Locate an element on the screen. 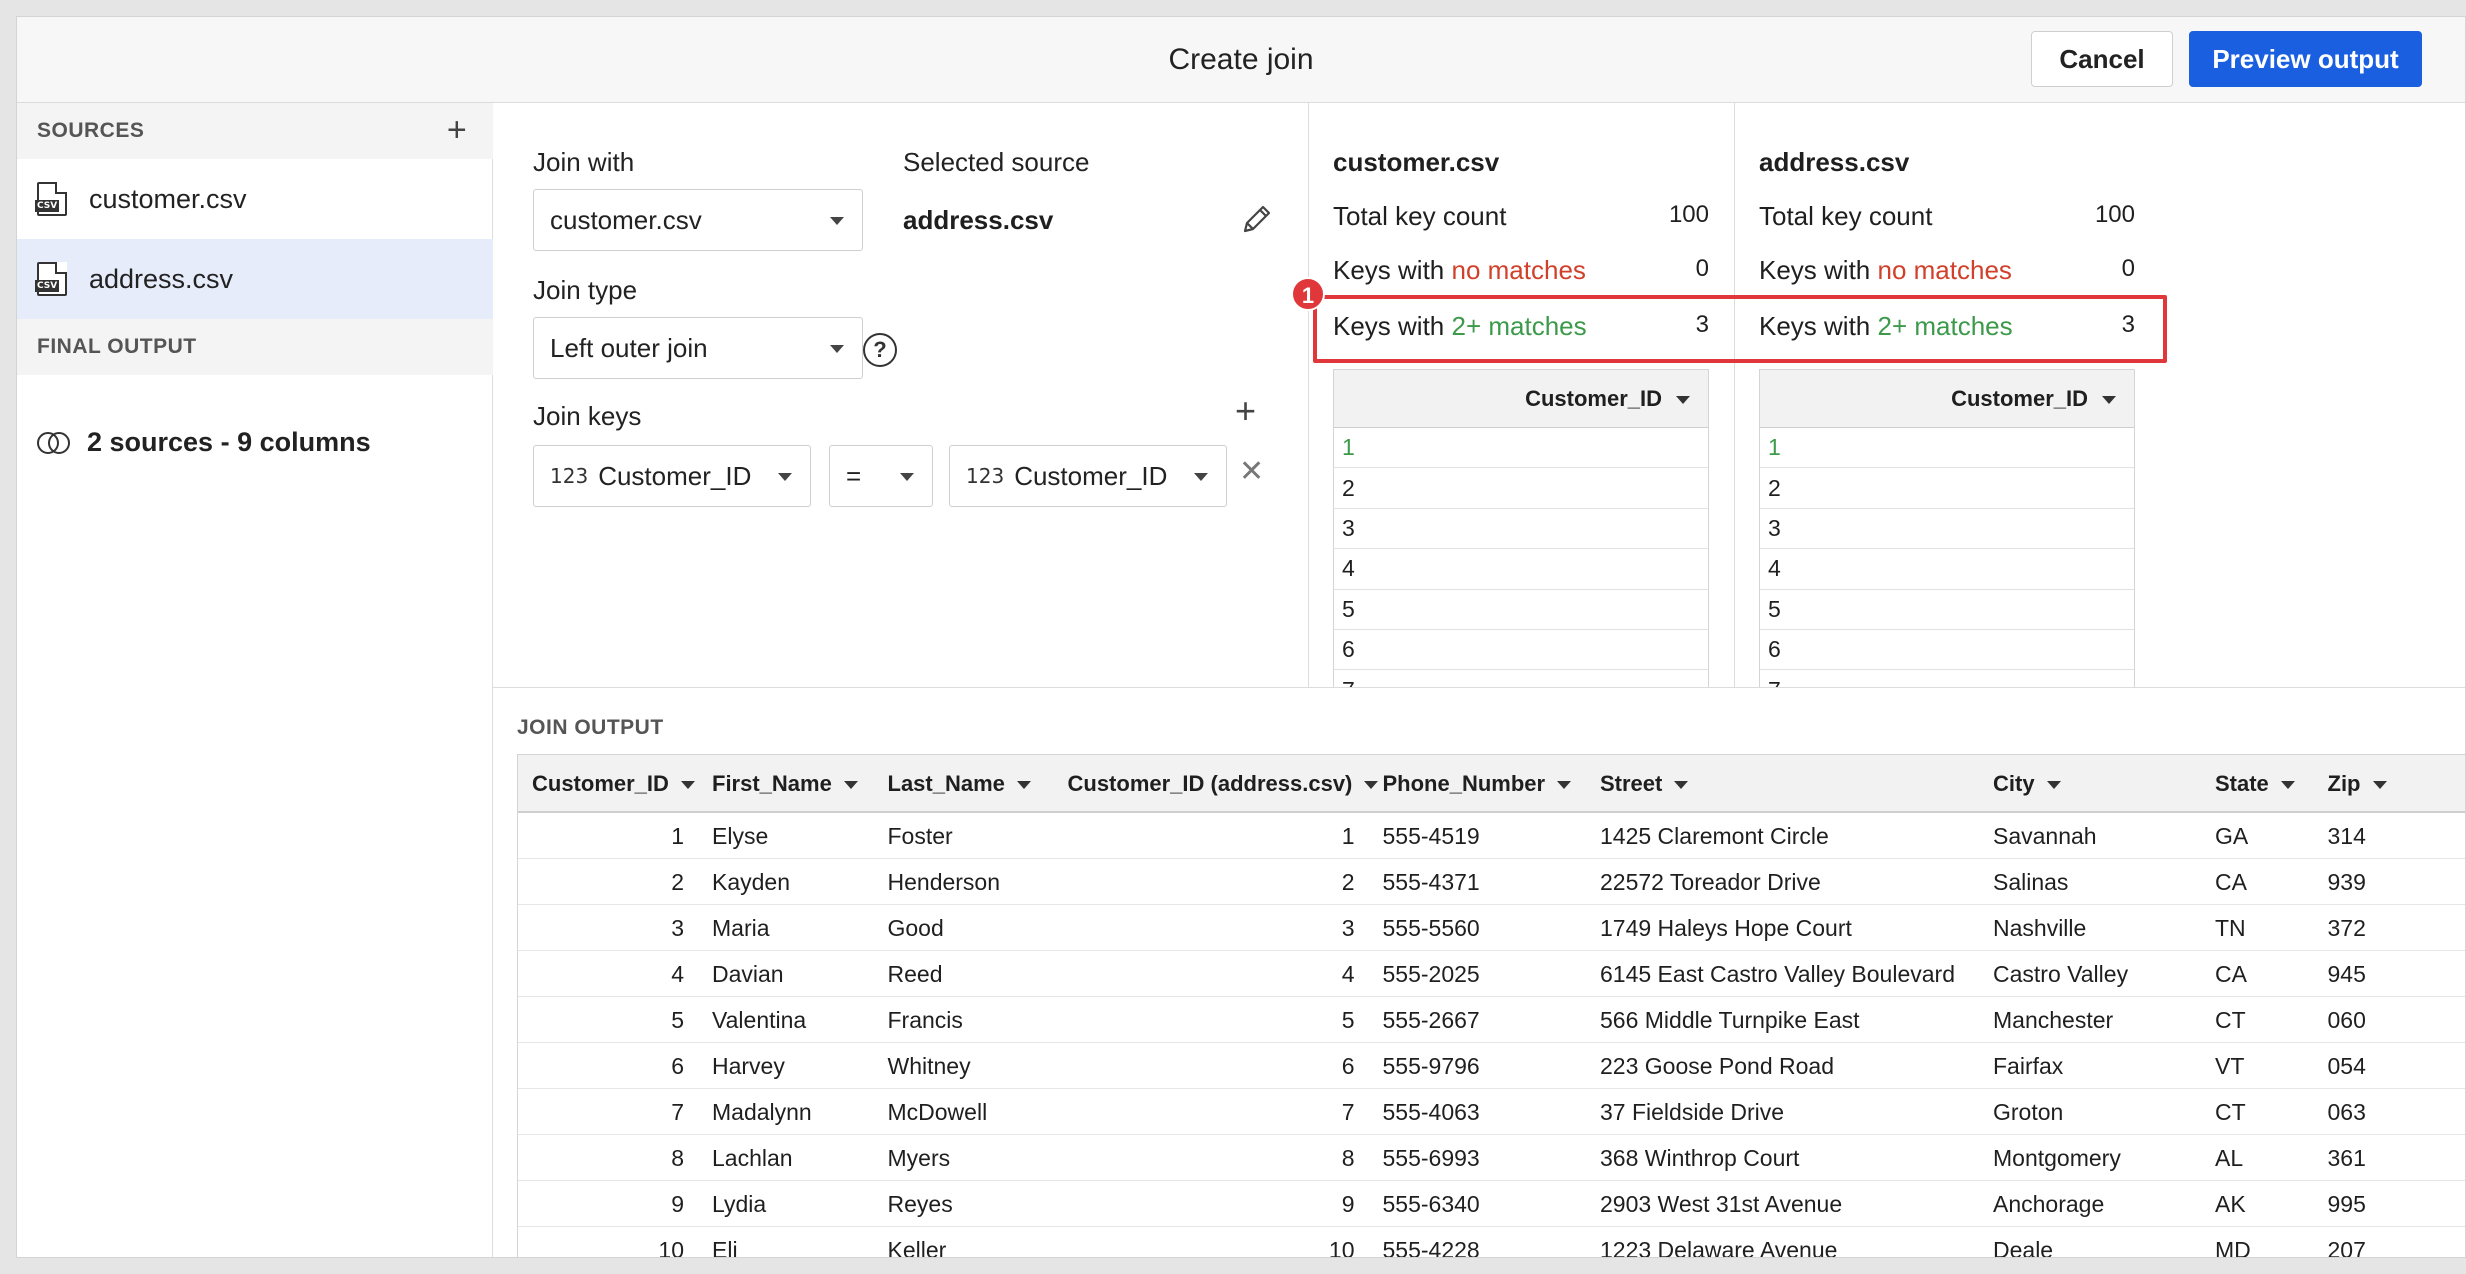 The width and height of the screenshot is (2466, 1274). column-header: Zip is located at coordinates (2350, 784).